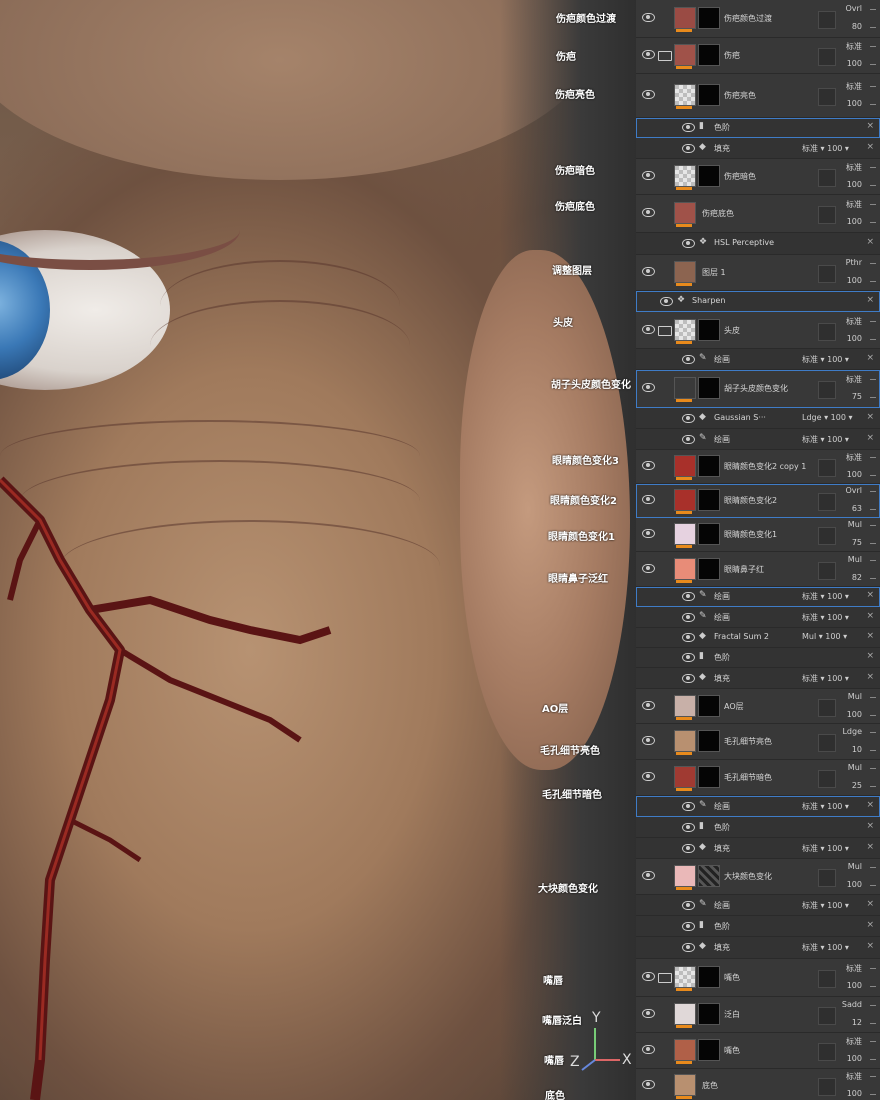 This screenshot has height=1100, width=880. I want to click on layer-effect-row: ◆ Fractal Sum 2 Mul ▾ 100 ▾ ×, so click(758, 638).